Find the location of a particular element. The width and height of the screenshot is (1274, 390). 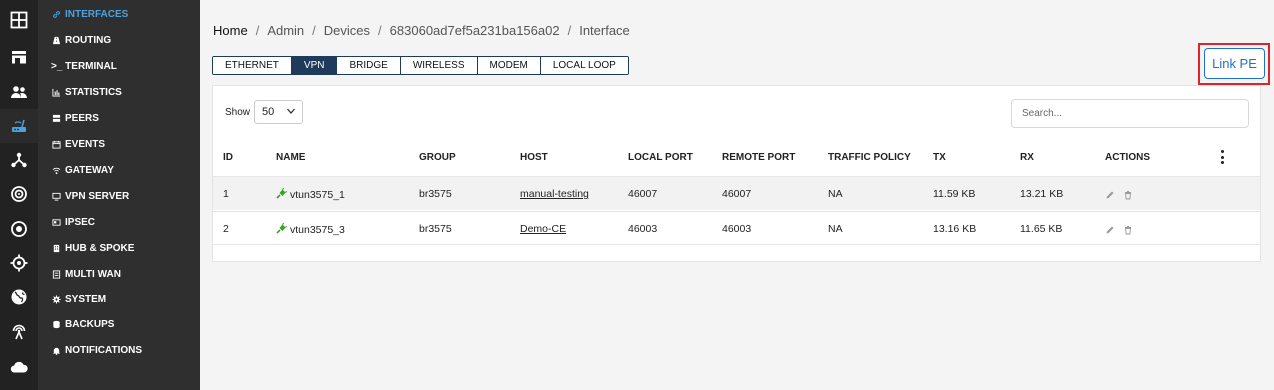

cell-name: vtun3575_1 is located at coordinates (310, 194).